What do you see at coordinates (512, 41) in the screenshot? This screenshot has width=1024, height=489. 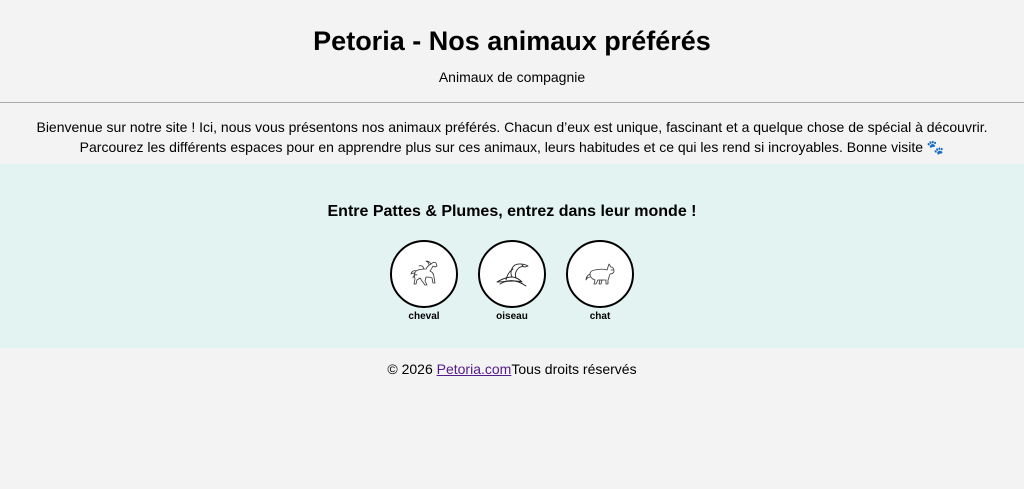 I see `page-title: Petoria - Nos animaux préférés` at bounding box center [512, 41].